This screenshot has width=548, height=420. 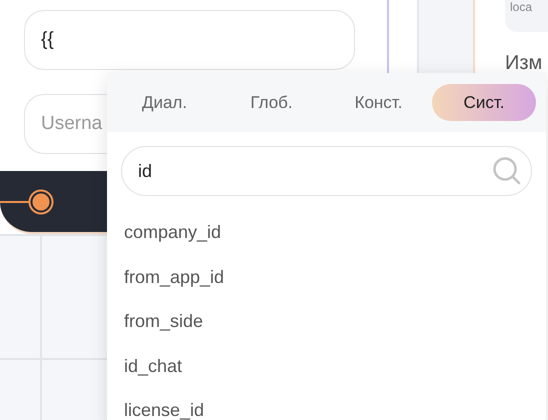 I want to click on tab: Диал., so click(x=164, y=103).